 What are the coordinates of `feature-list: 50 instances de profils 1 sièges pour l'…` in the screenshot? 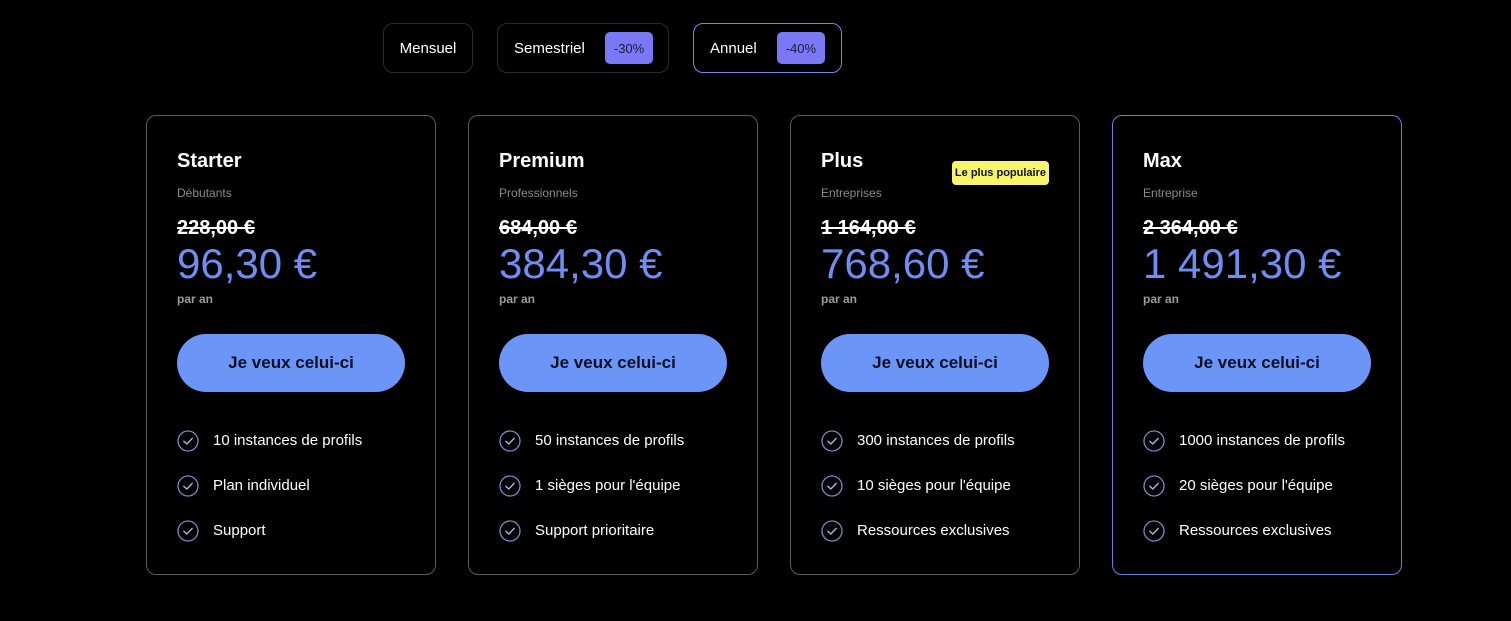 It's located at (613, 485).